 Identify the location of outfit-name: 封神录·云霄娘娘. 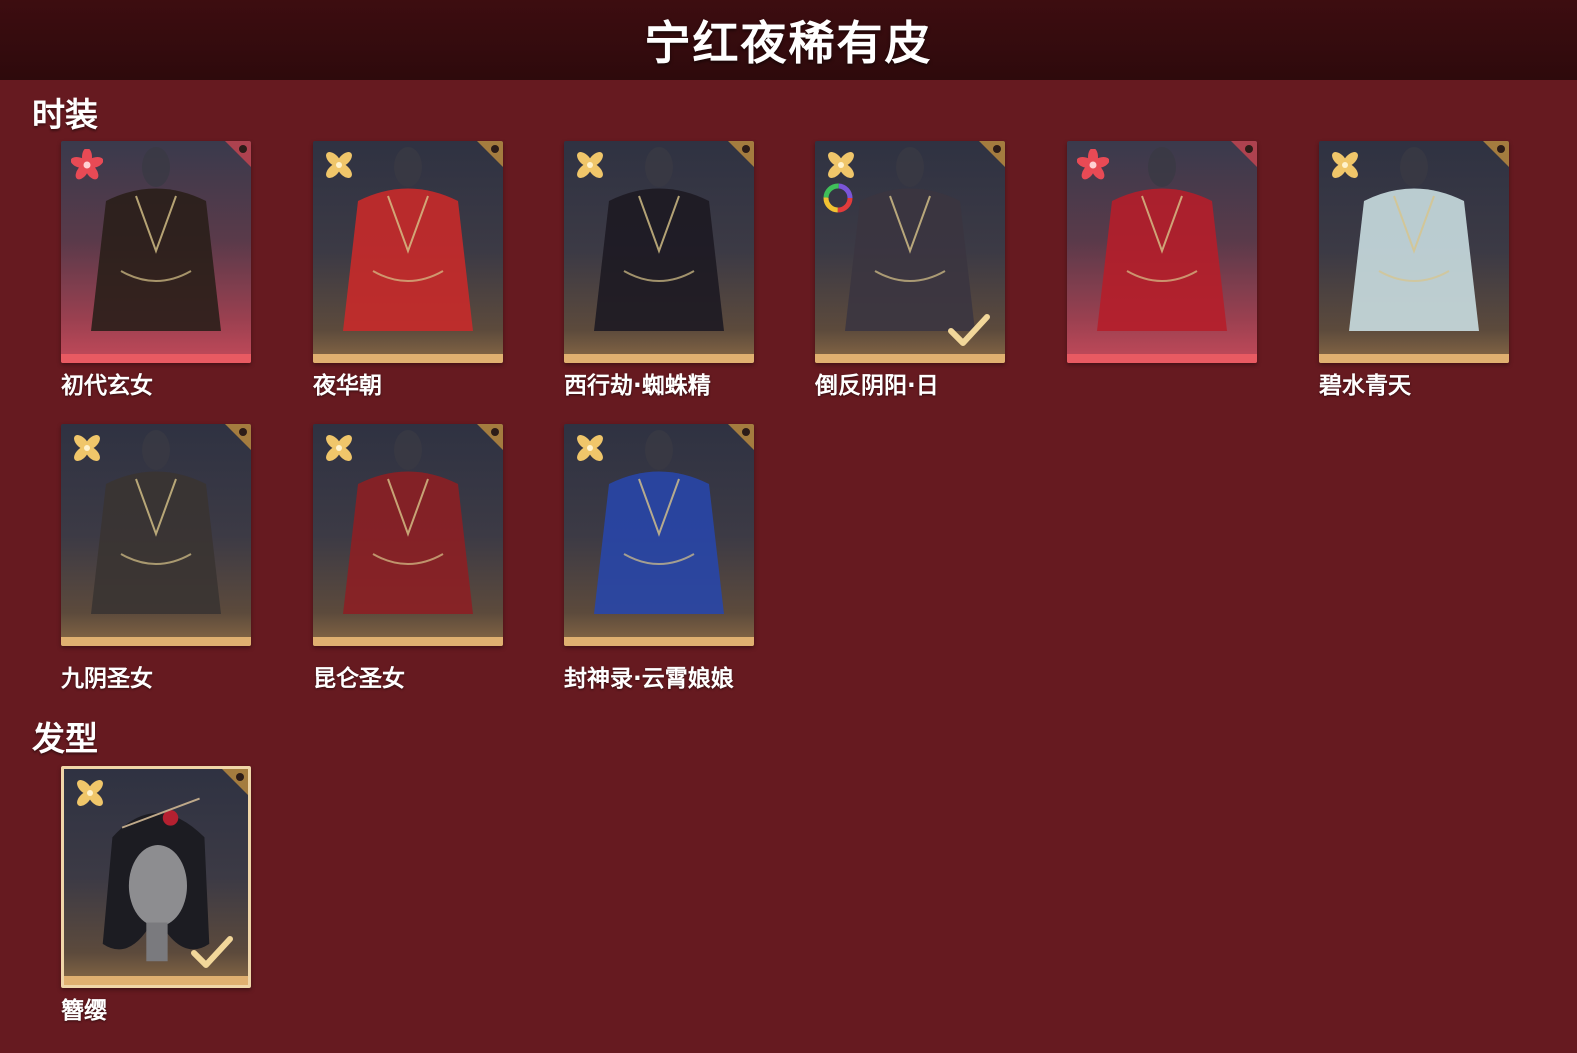
(649, 679).